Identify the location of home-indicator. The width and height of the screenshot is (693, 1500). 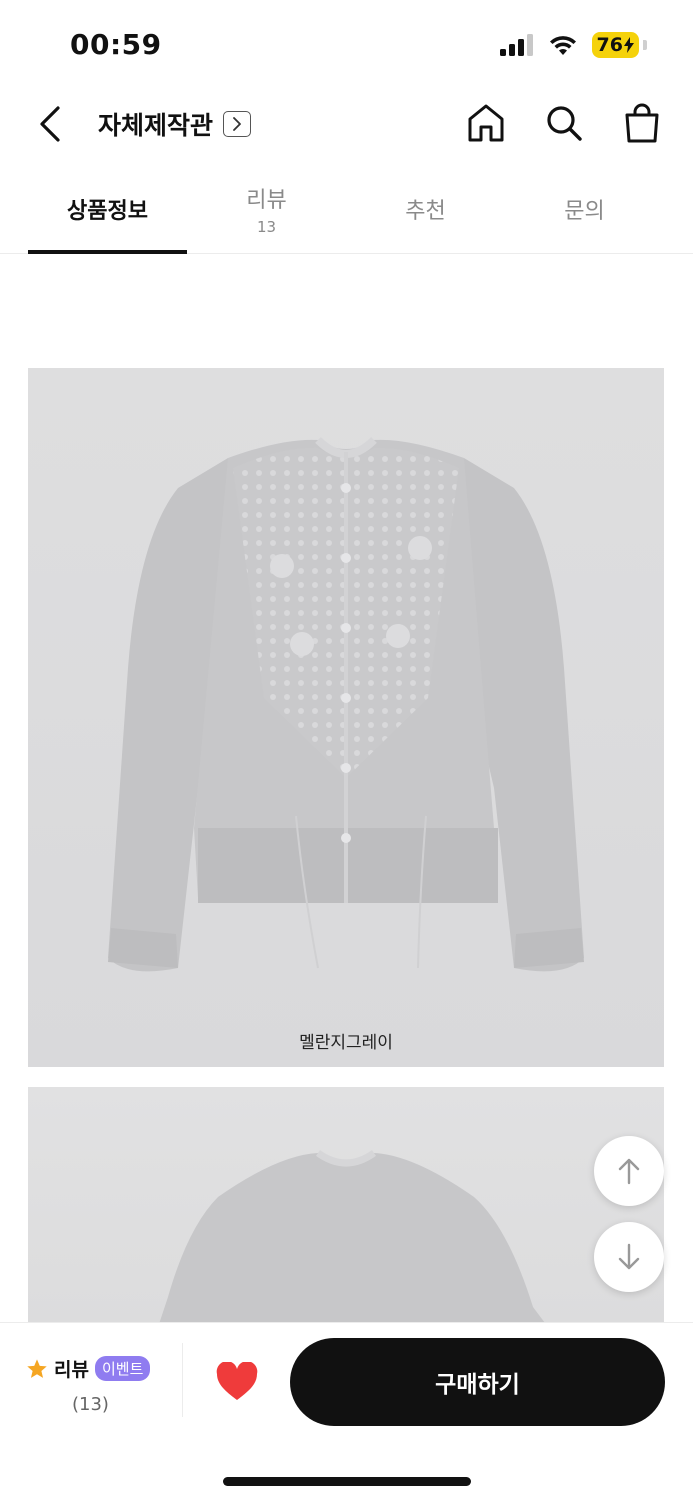
(347, 1481).